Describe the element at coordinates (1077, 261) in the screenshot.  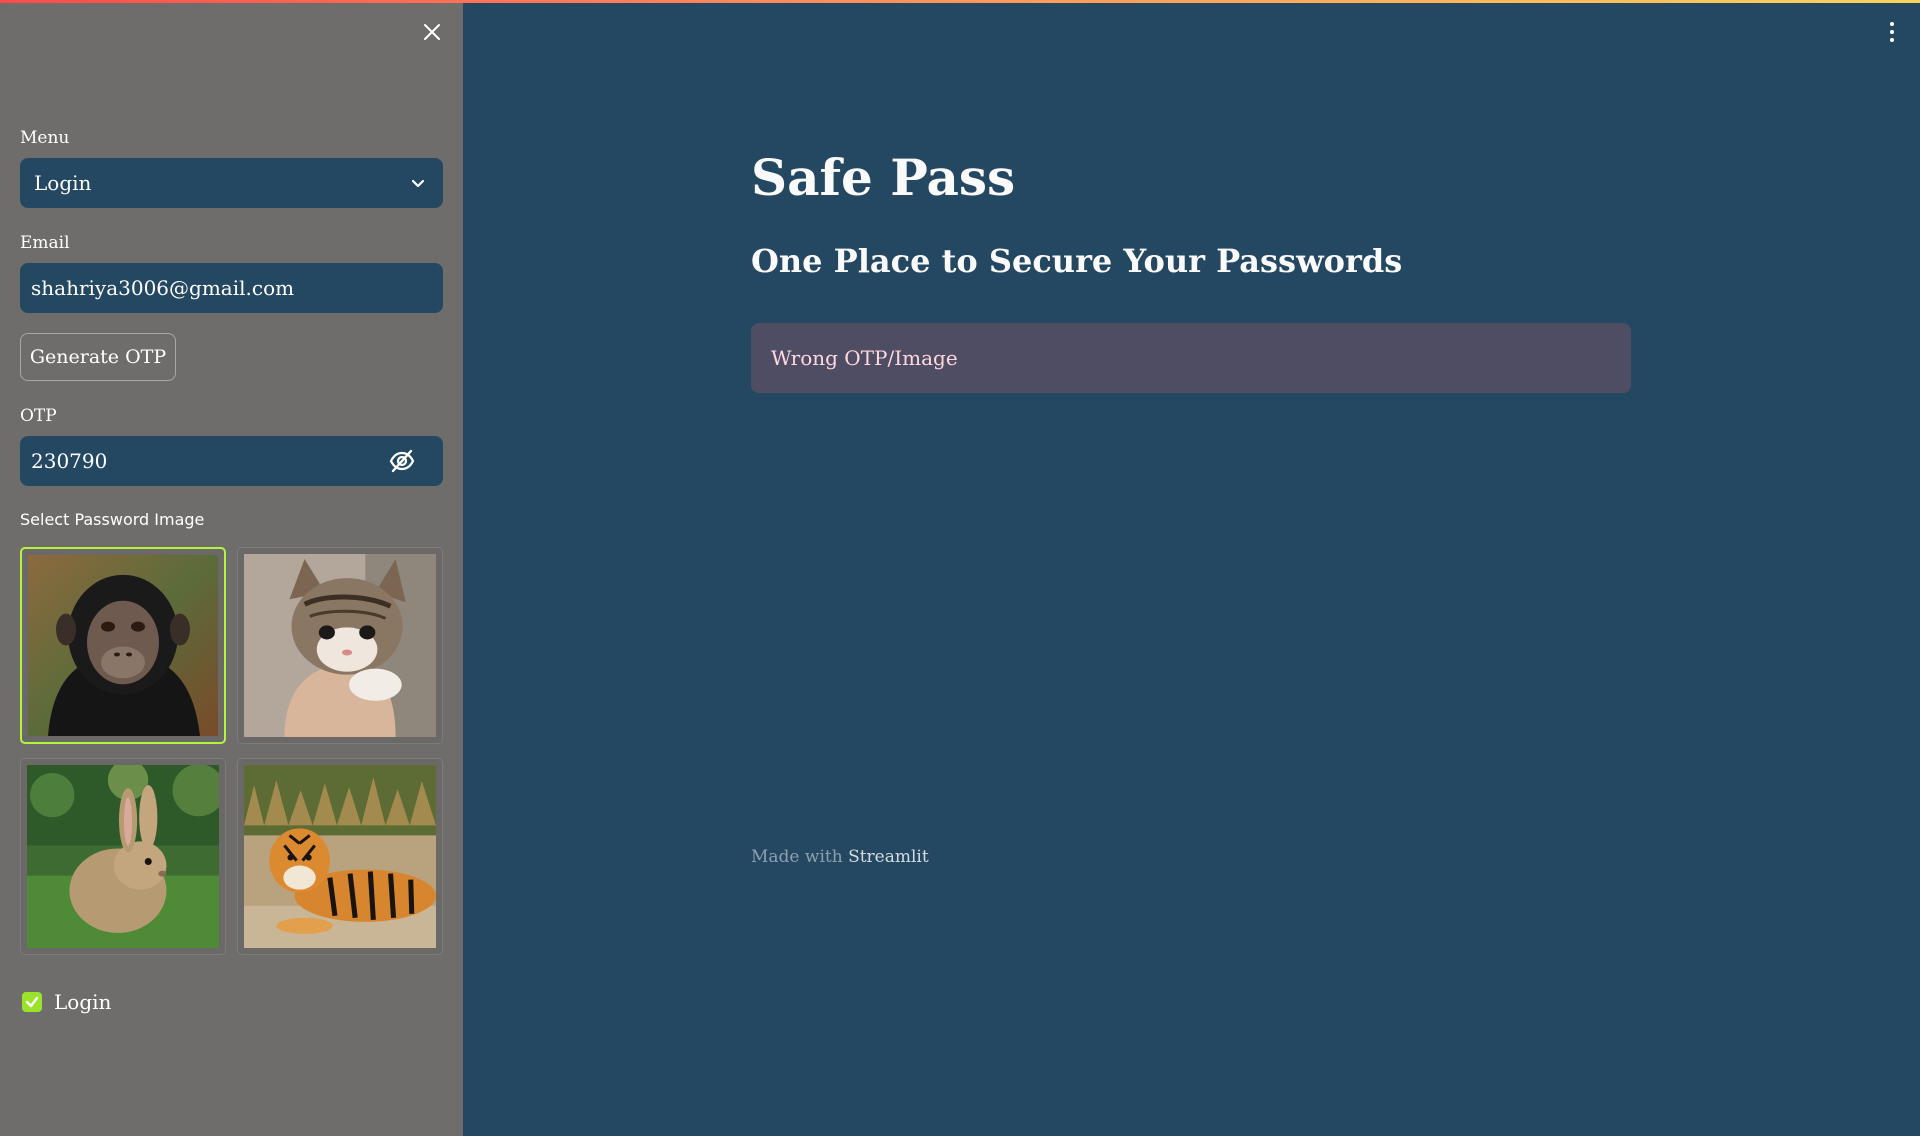
I see `page-subtitle: One Place to Secure Your Passwords` at that location.